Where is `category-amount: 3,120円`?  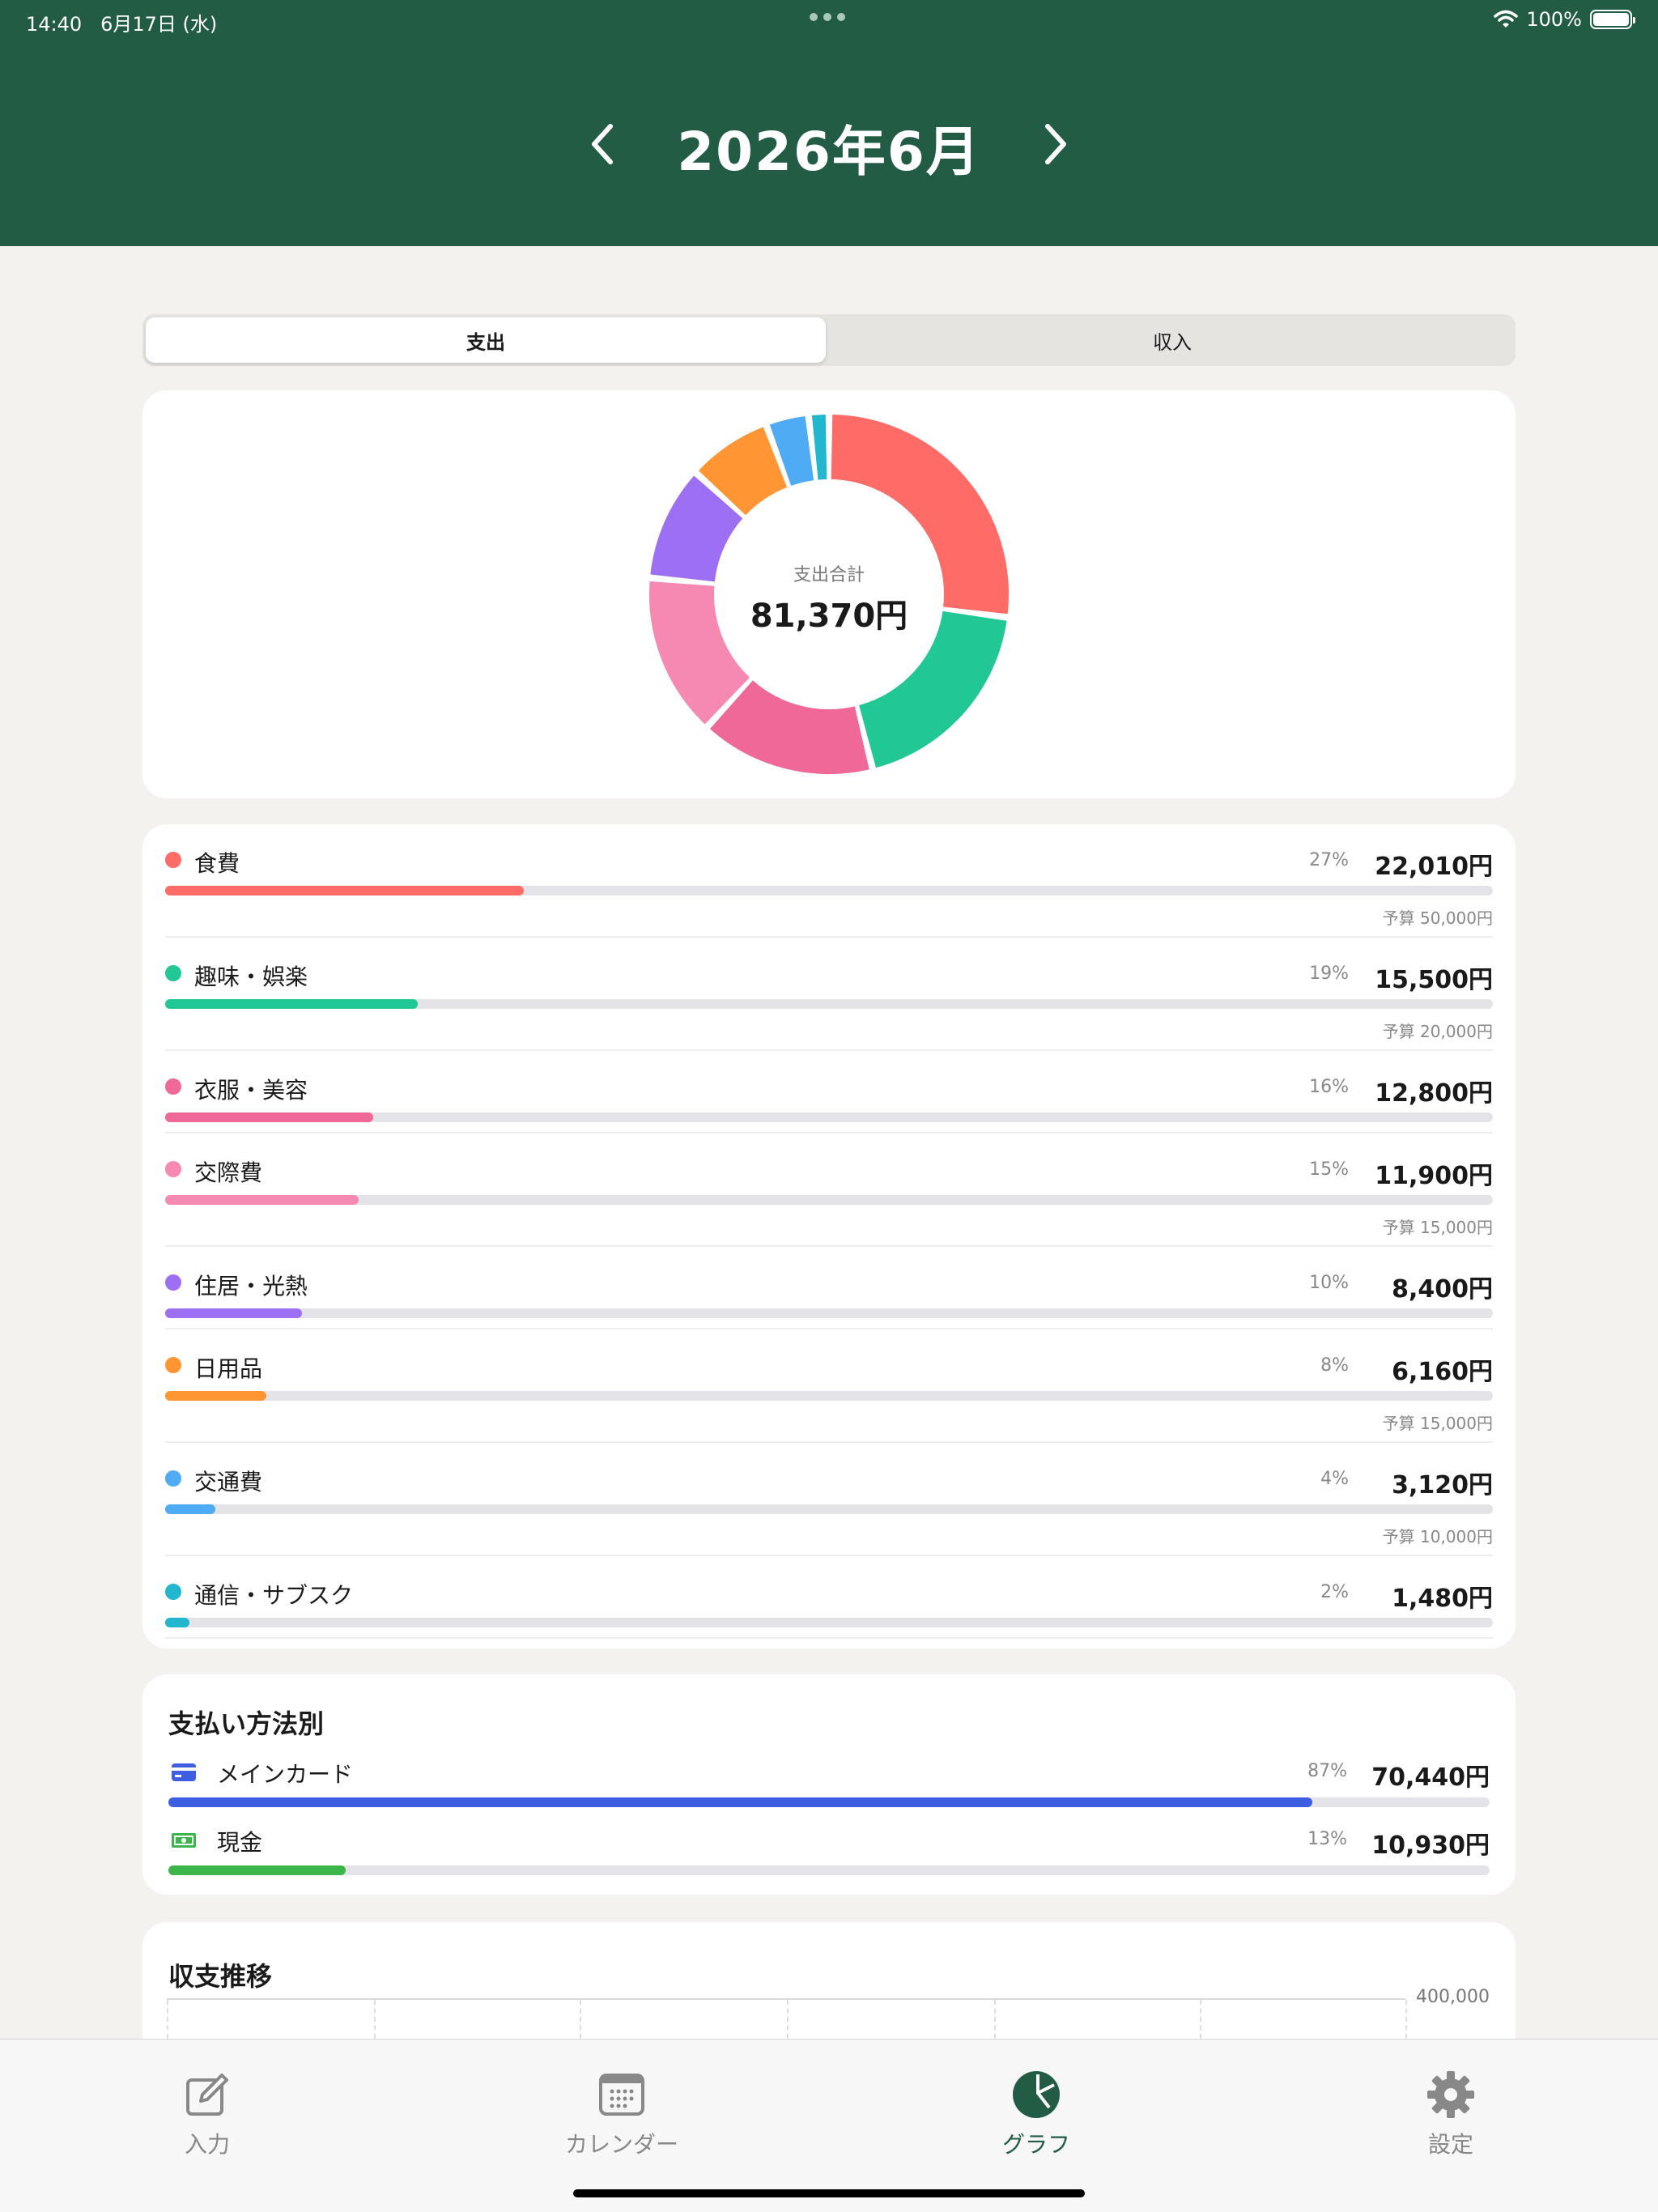 category-amount: 3,120円 is located at coordinates (1442, 1485).